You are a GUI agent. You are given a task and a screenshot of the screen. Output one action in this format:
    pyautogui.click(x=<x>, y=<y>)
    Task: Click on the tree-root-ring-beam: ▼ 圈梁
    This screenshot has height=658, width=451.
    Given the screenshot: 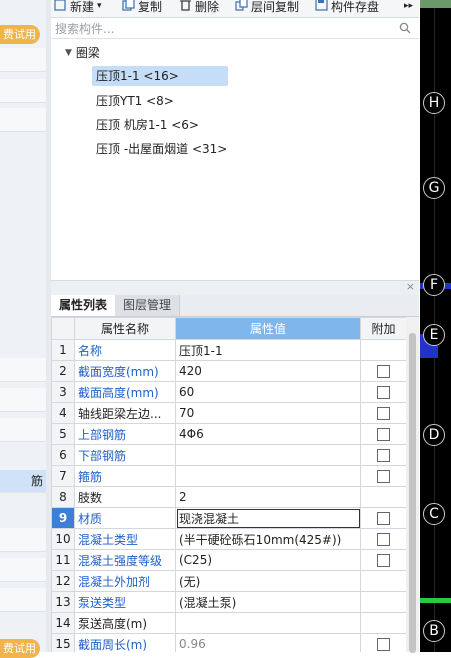 What is the action you would take?
    pyautogui.click(x=82, y=52)
    